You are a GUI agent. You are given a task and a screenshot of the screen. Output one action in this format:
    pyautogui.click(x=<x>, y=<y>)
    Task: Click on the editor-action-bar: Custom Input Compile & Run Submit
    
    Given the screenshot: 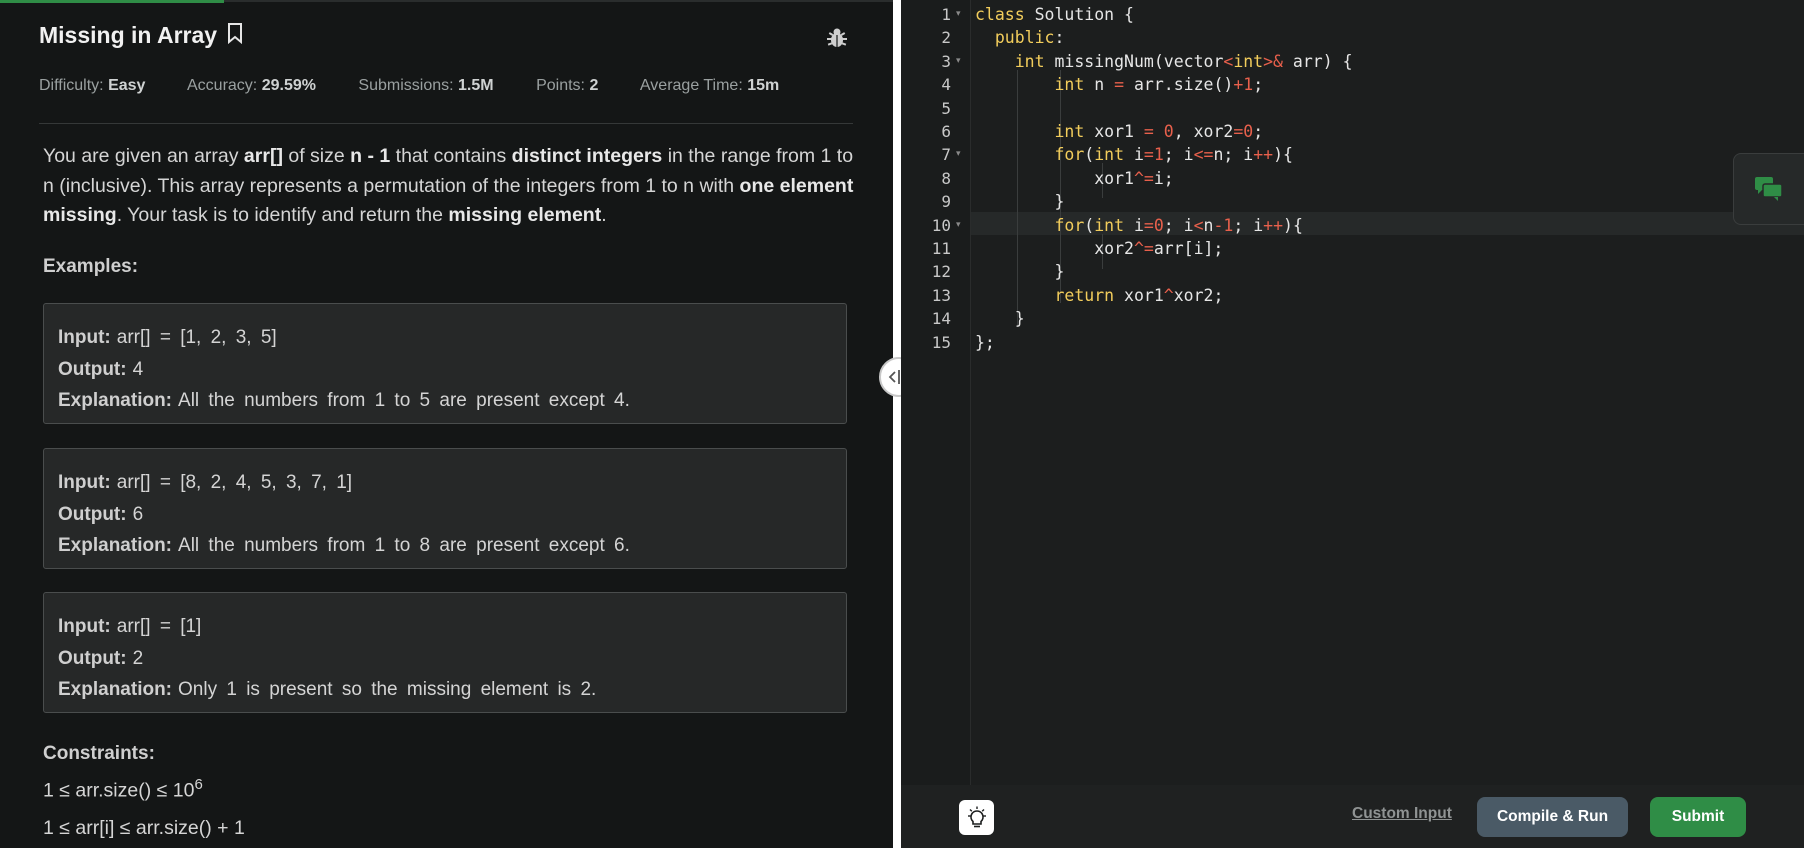 What is the action you would take?
    pyautogui.click(x=1352, y=816)
    